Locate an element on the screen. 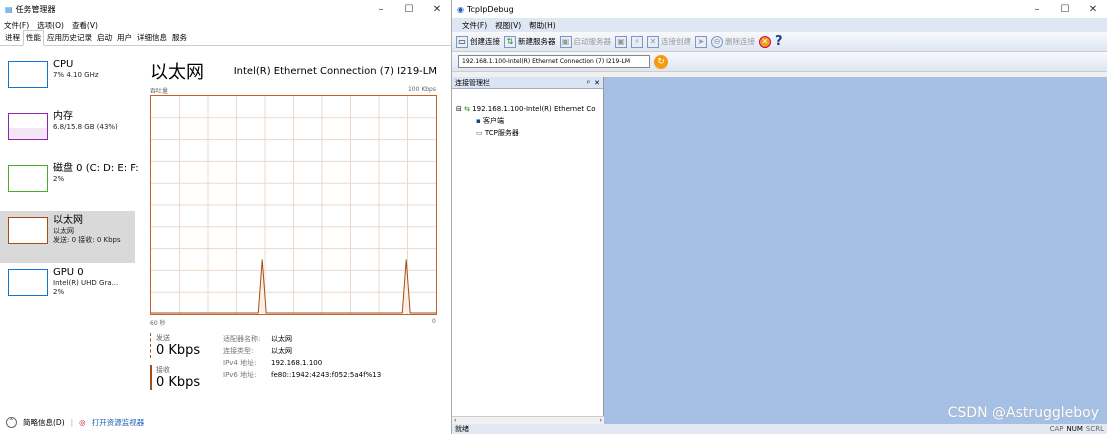 Image resolution: width=1107 pixels, height=434 pixels. memory-thumbnail is located at coordinates (28, 126).